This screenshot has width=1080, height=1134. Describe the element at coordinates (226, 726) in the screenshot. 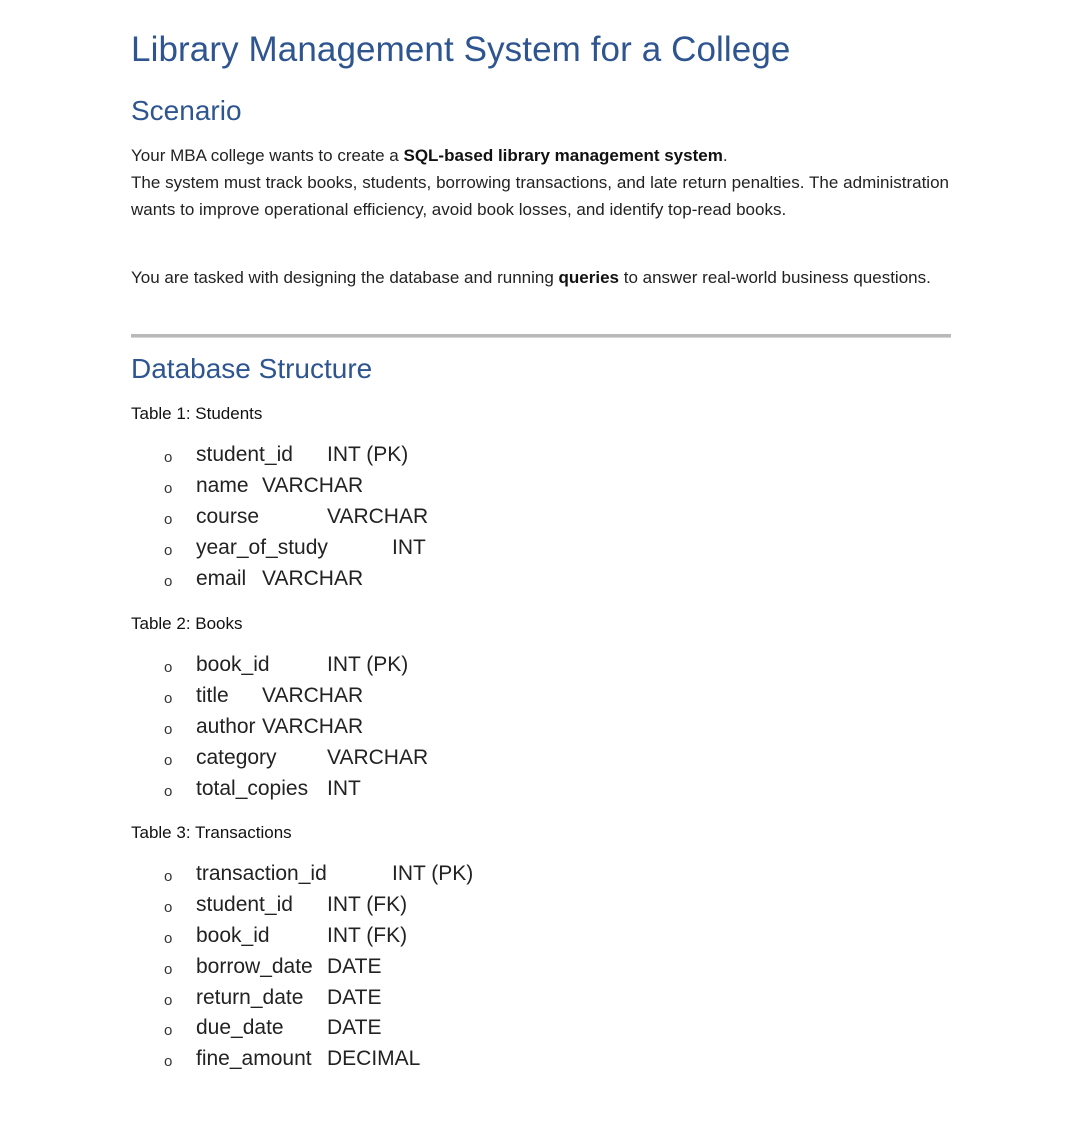

I see `field-name: author` at that location.